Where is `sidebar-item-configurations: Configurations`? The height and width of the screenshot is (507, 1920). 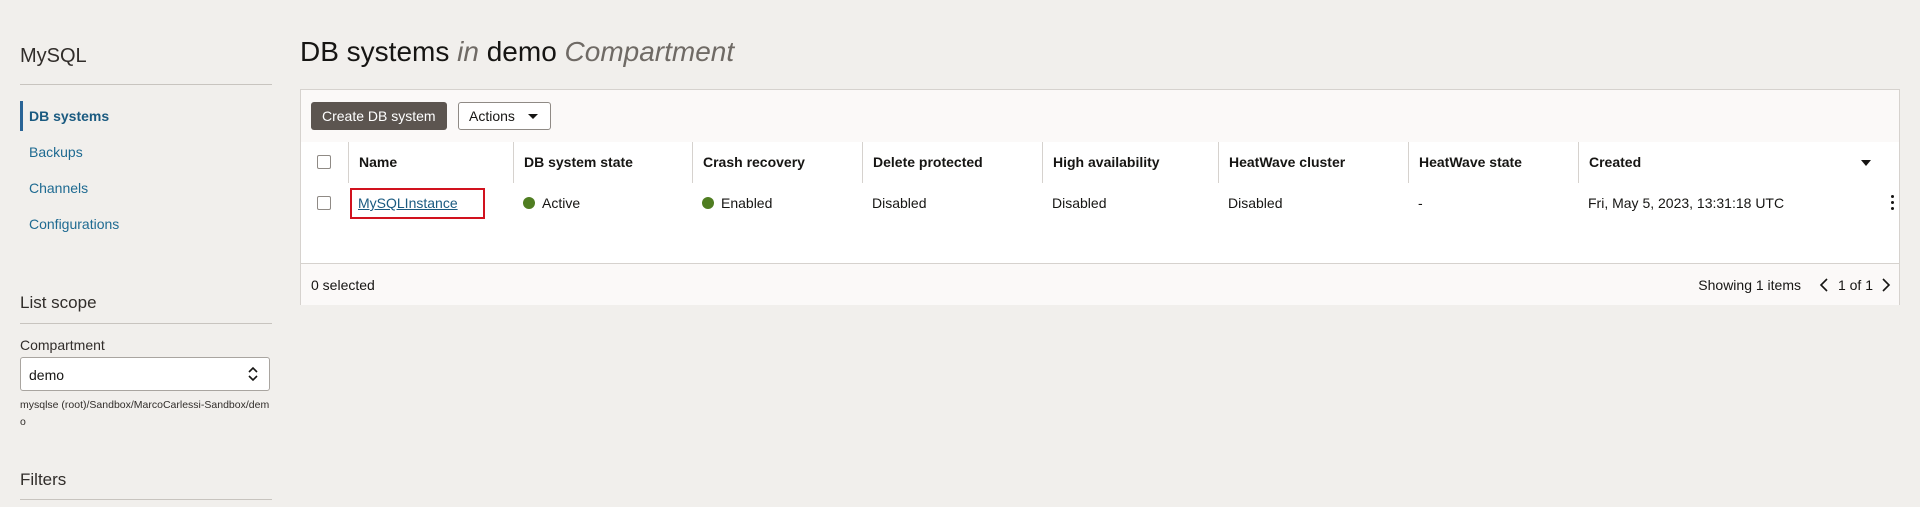
sidebar-item-configurations: Configurations is located at coordinates (146, 224).